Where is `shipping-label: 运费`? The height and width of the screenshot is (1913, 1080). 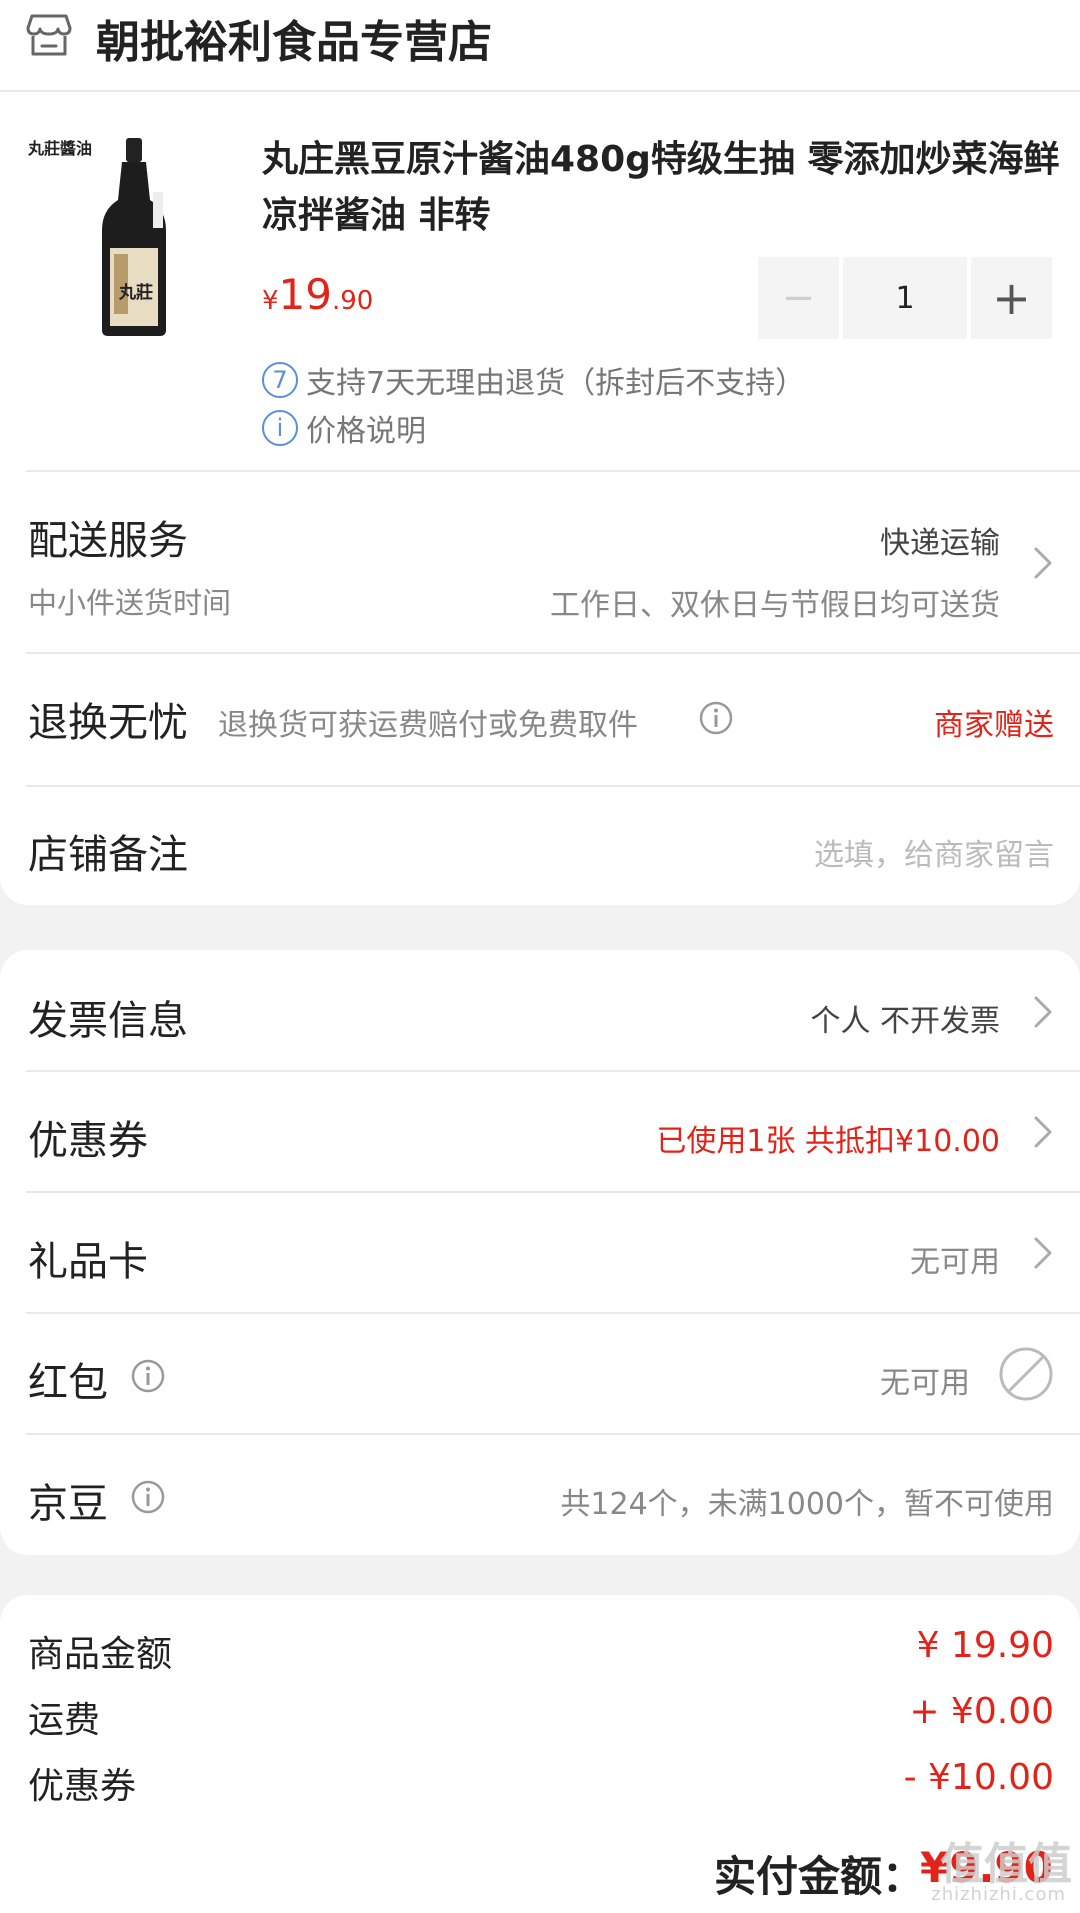 shipping-label: 运费 is located at coordinates (64, 1720).